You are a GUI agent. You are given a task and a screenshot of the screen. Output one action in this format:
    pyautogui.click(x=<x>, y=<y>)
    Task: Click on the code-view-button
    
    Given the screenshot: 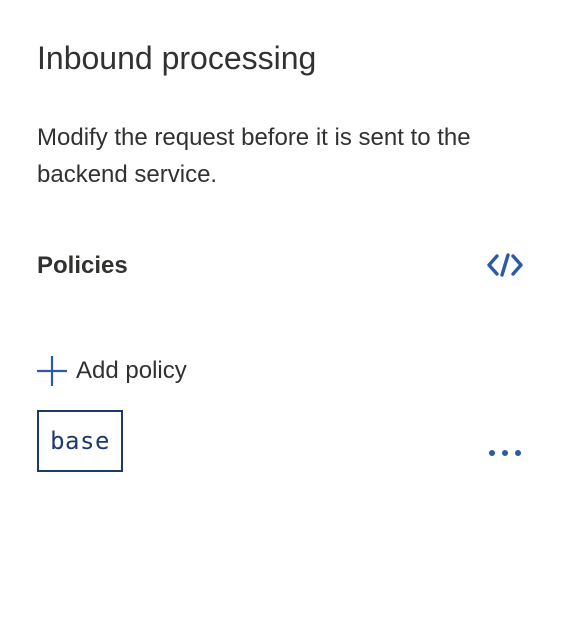 What is the action you would take?
    pyautogui.click(x=505, y=265)
    